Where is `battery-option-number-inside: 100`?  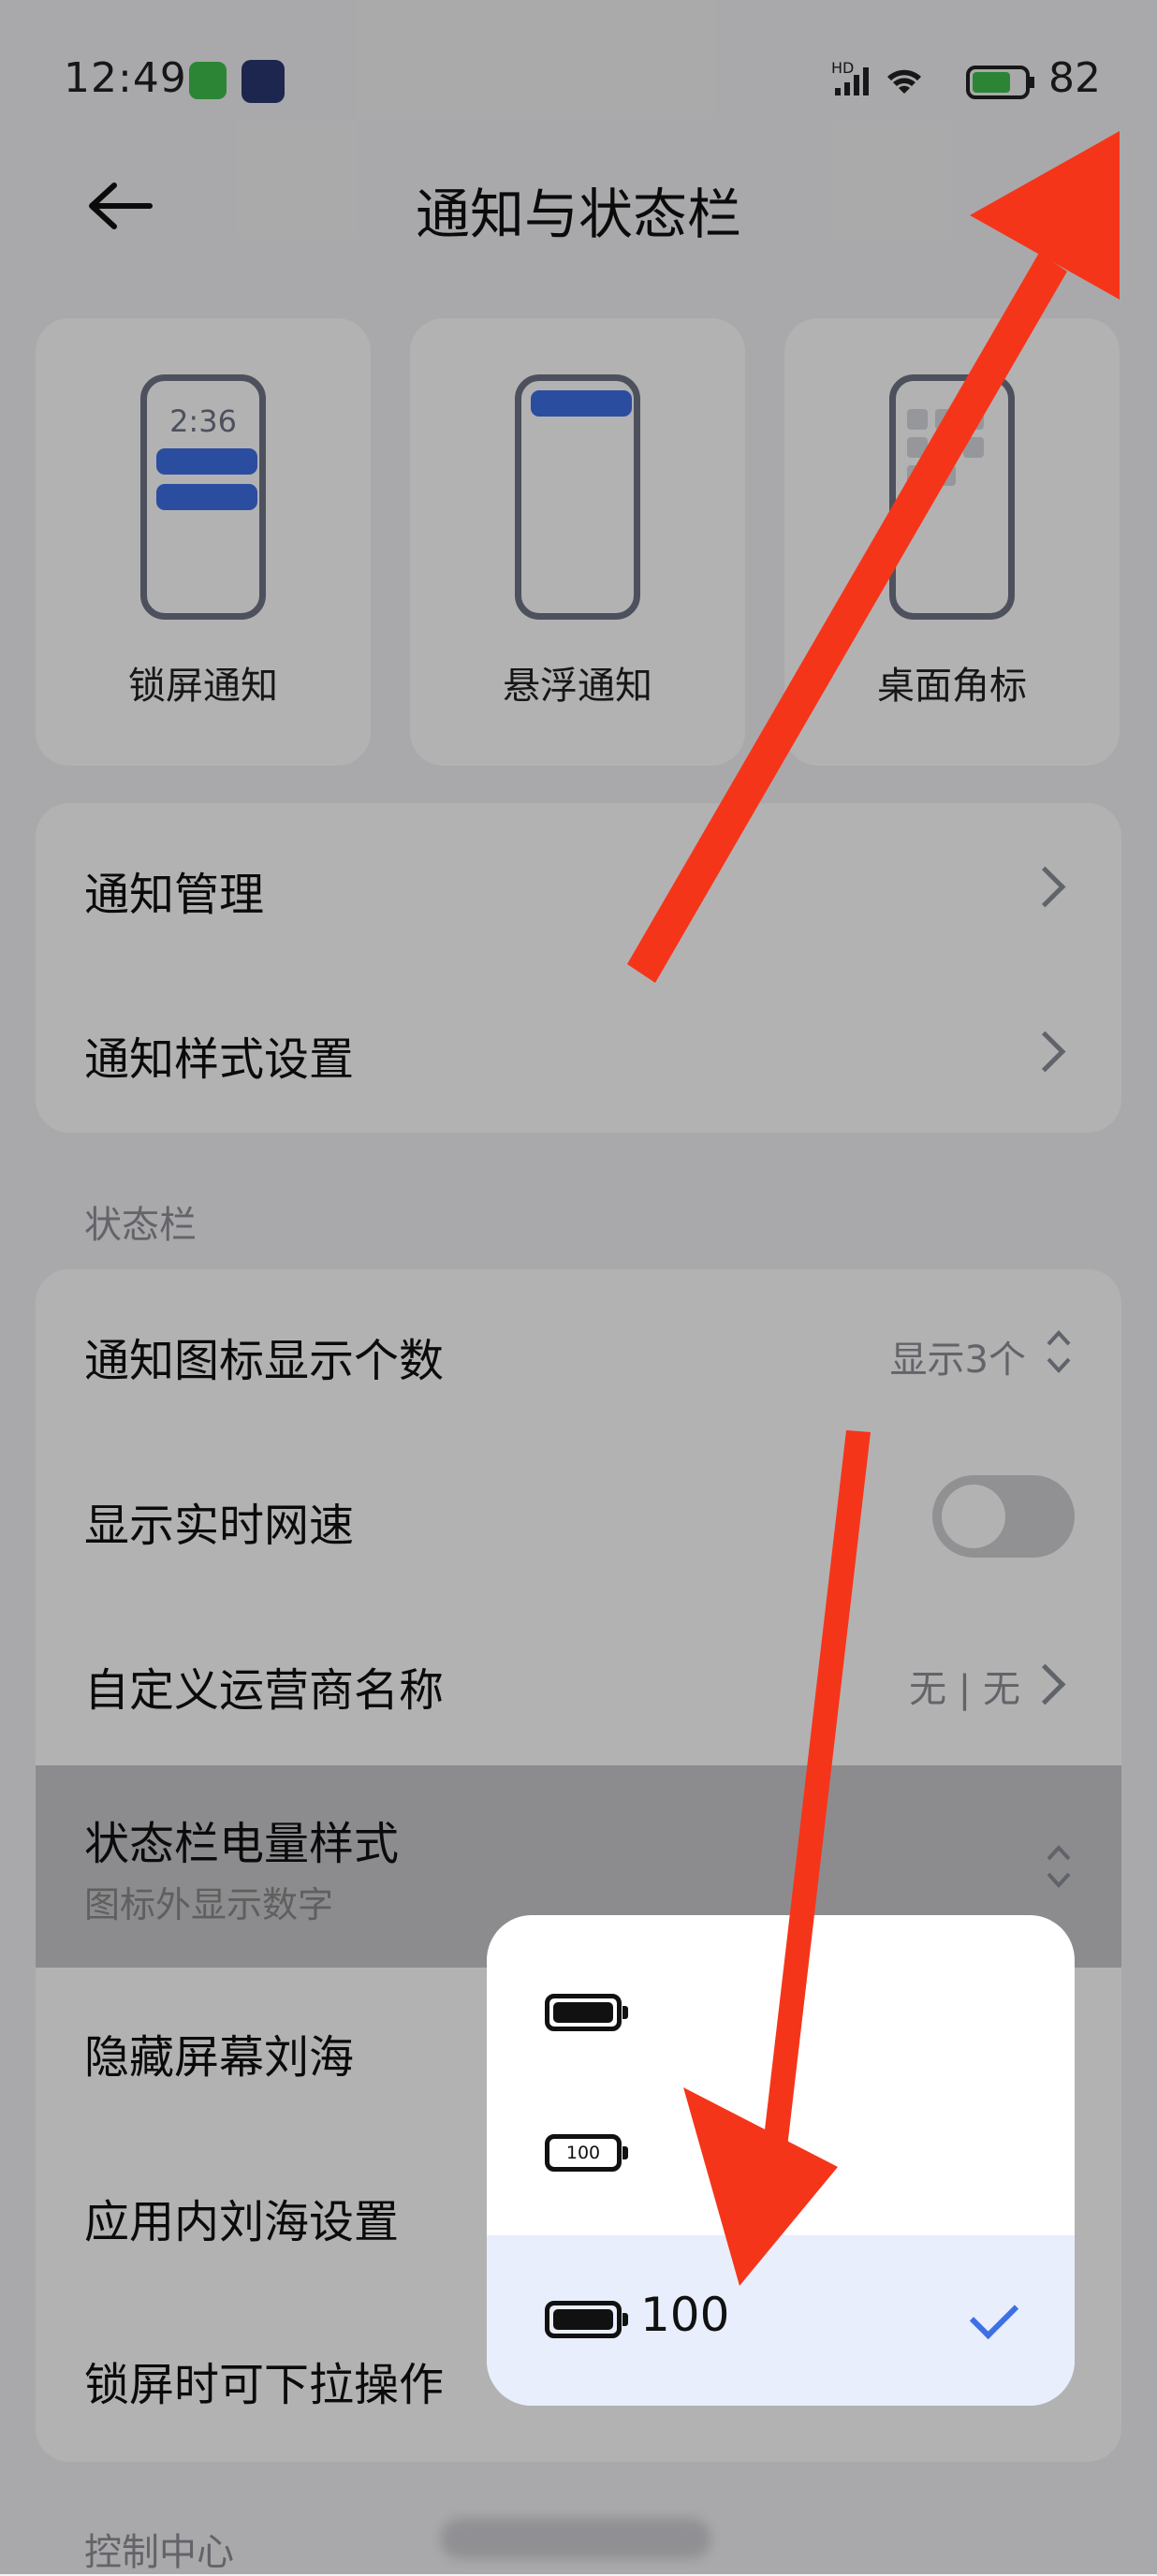 battery-option-number-inside: 100 is located at coordinates (781, 2137).